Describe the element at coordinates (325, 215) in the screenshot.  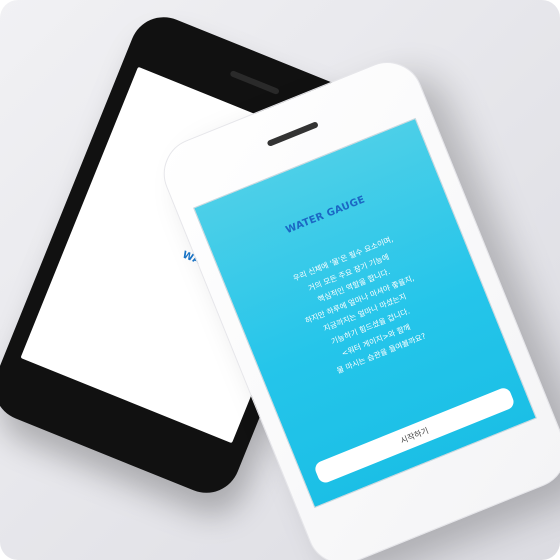
I see `app-title: WATER GAUGE` at that location.